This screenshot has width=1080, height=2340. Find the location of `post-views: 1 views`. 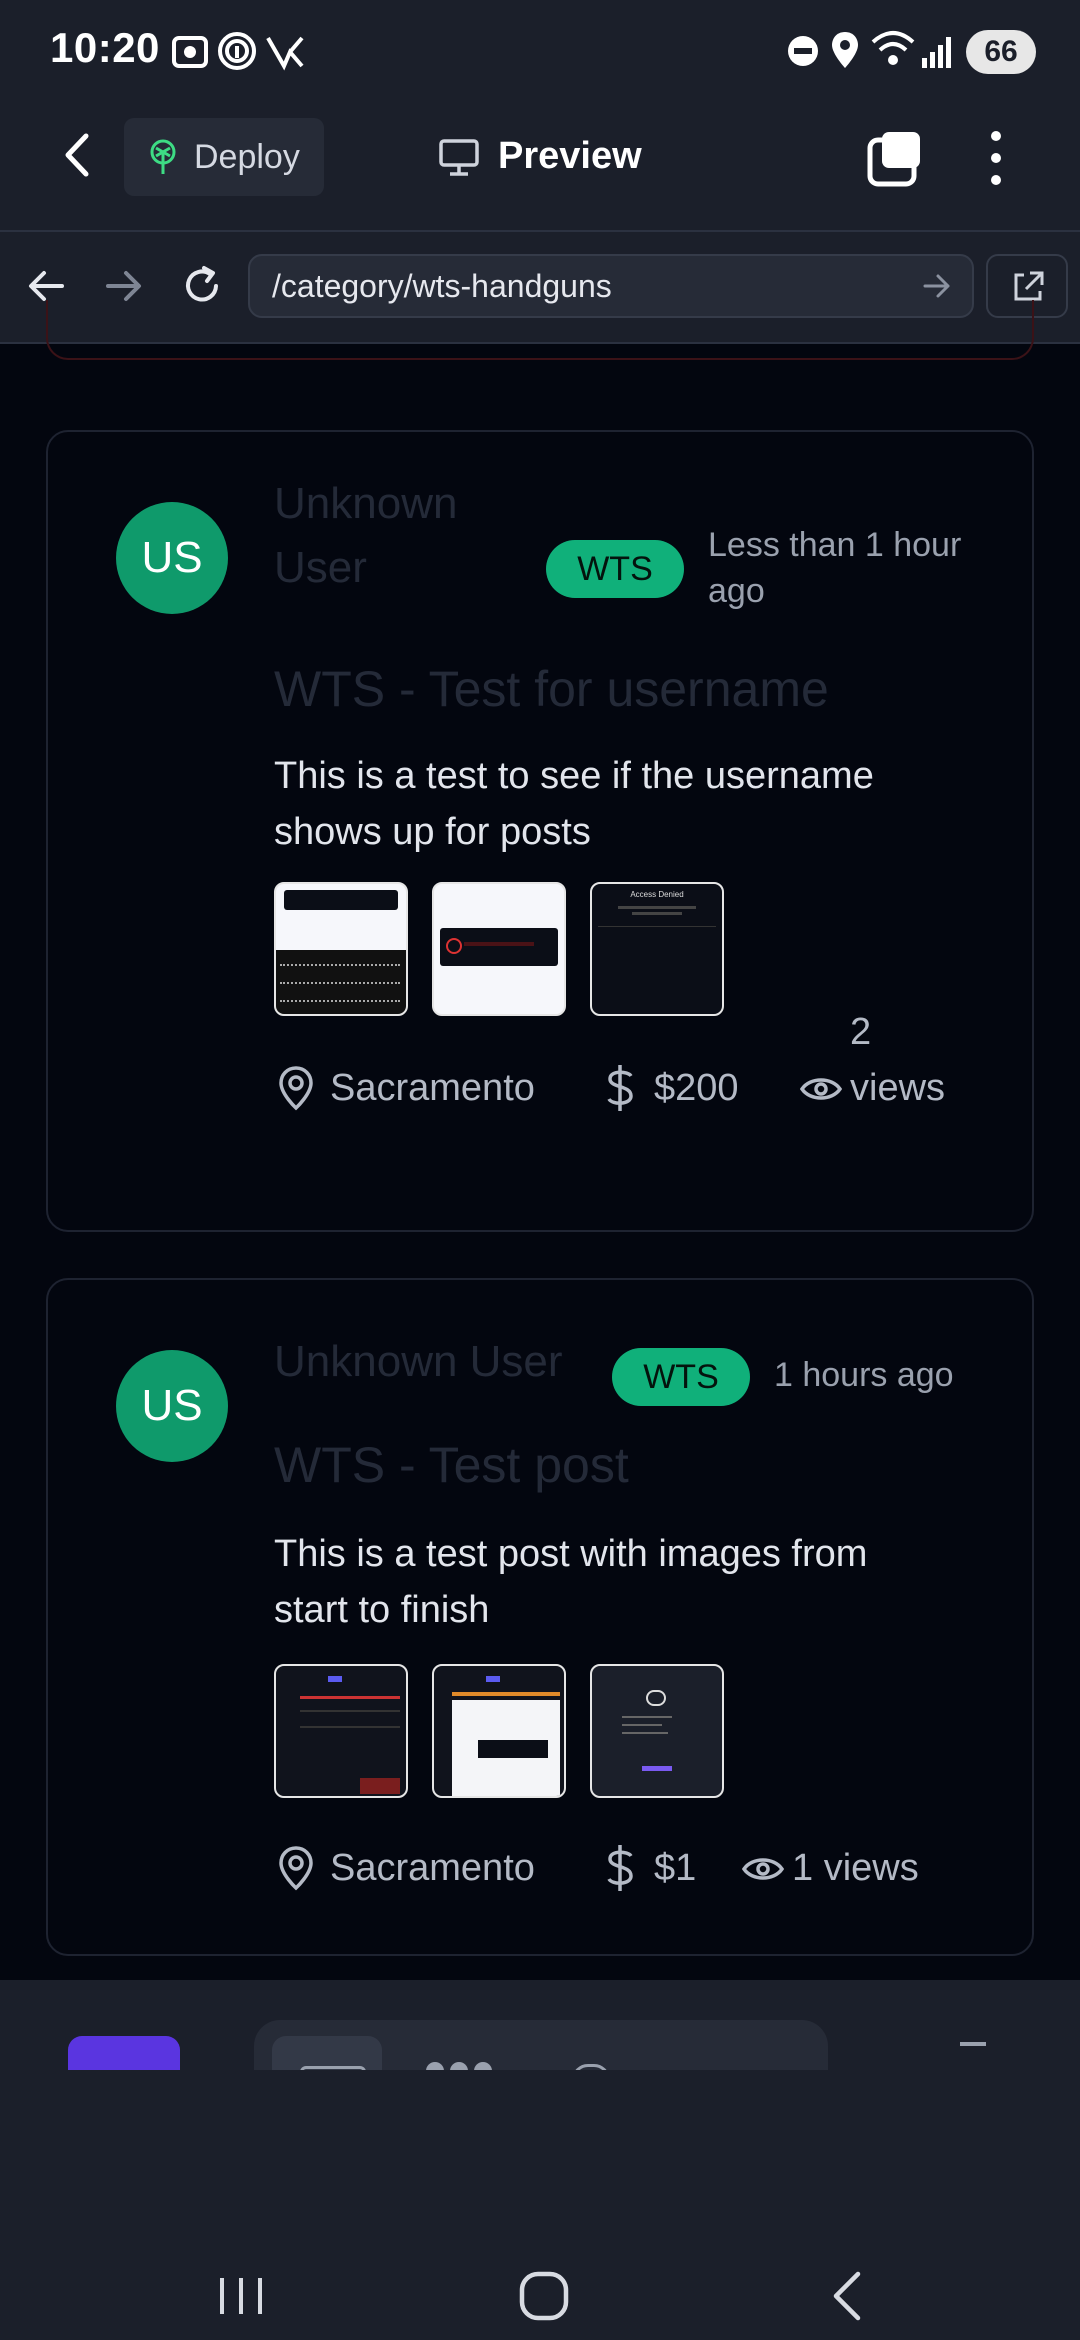

post-views: 1 views is located at coordinates (855, 1868).